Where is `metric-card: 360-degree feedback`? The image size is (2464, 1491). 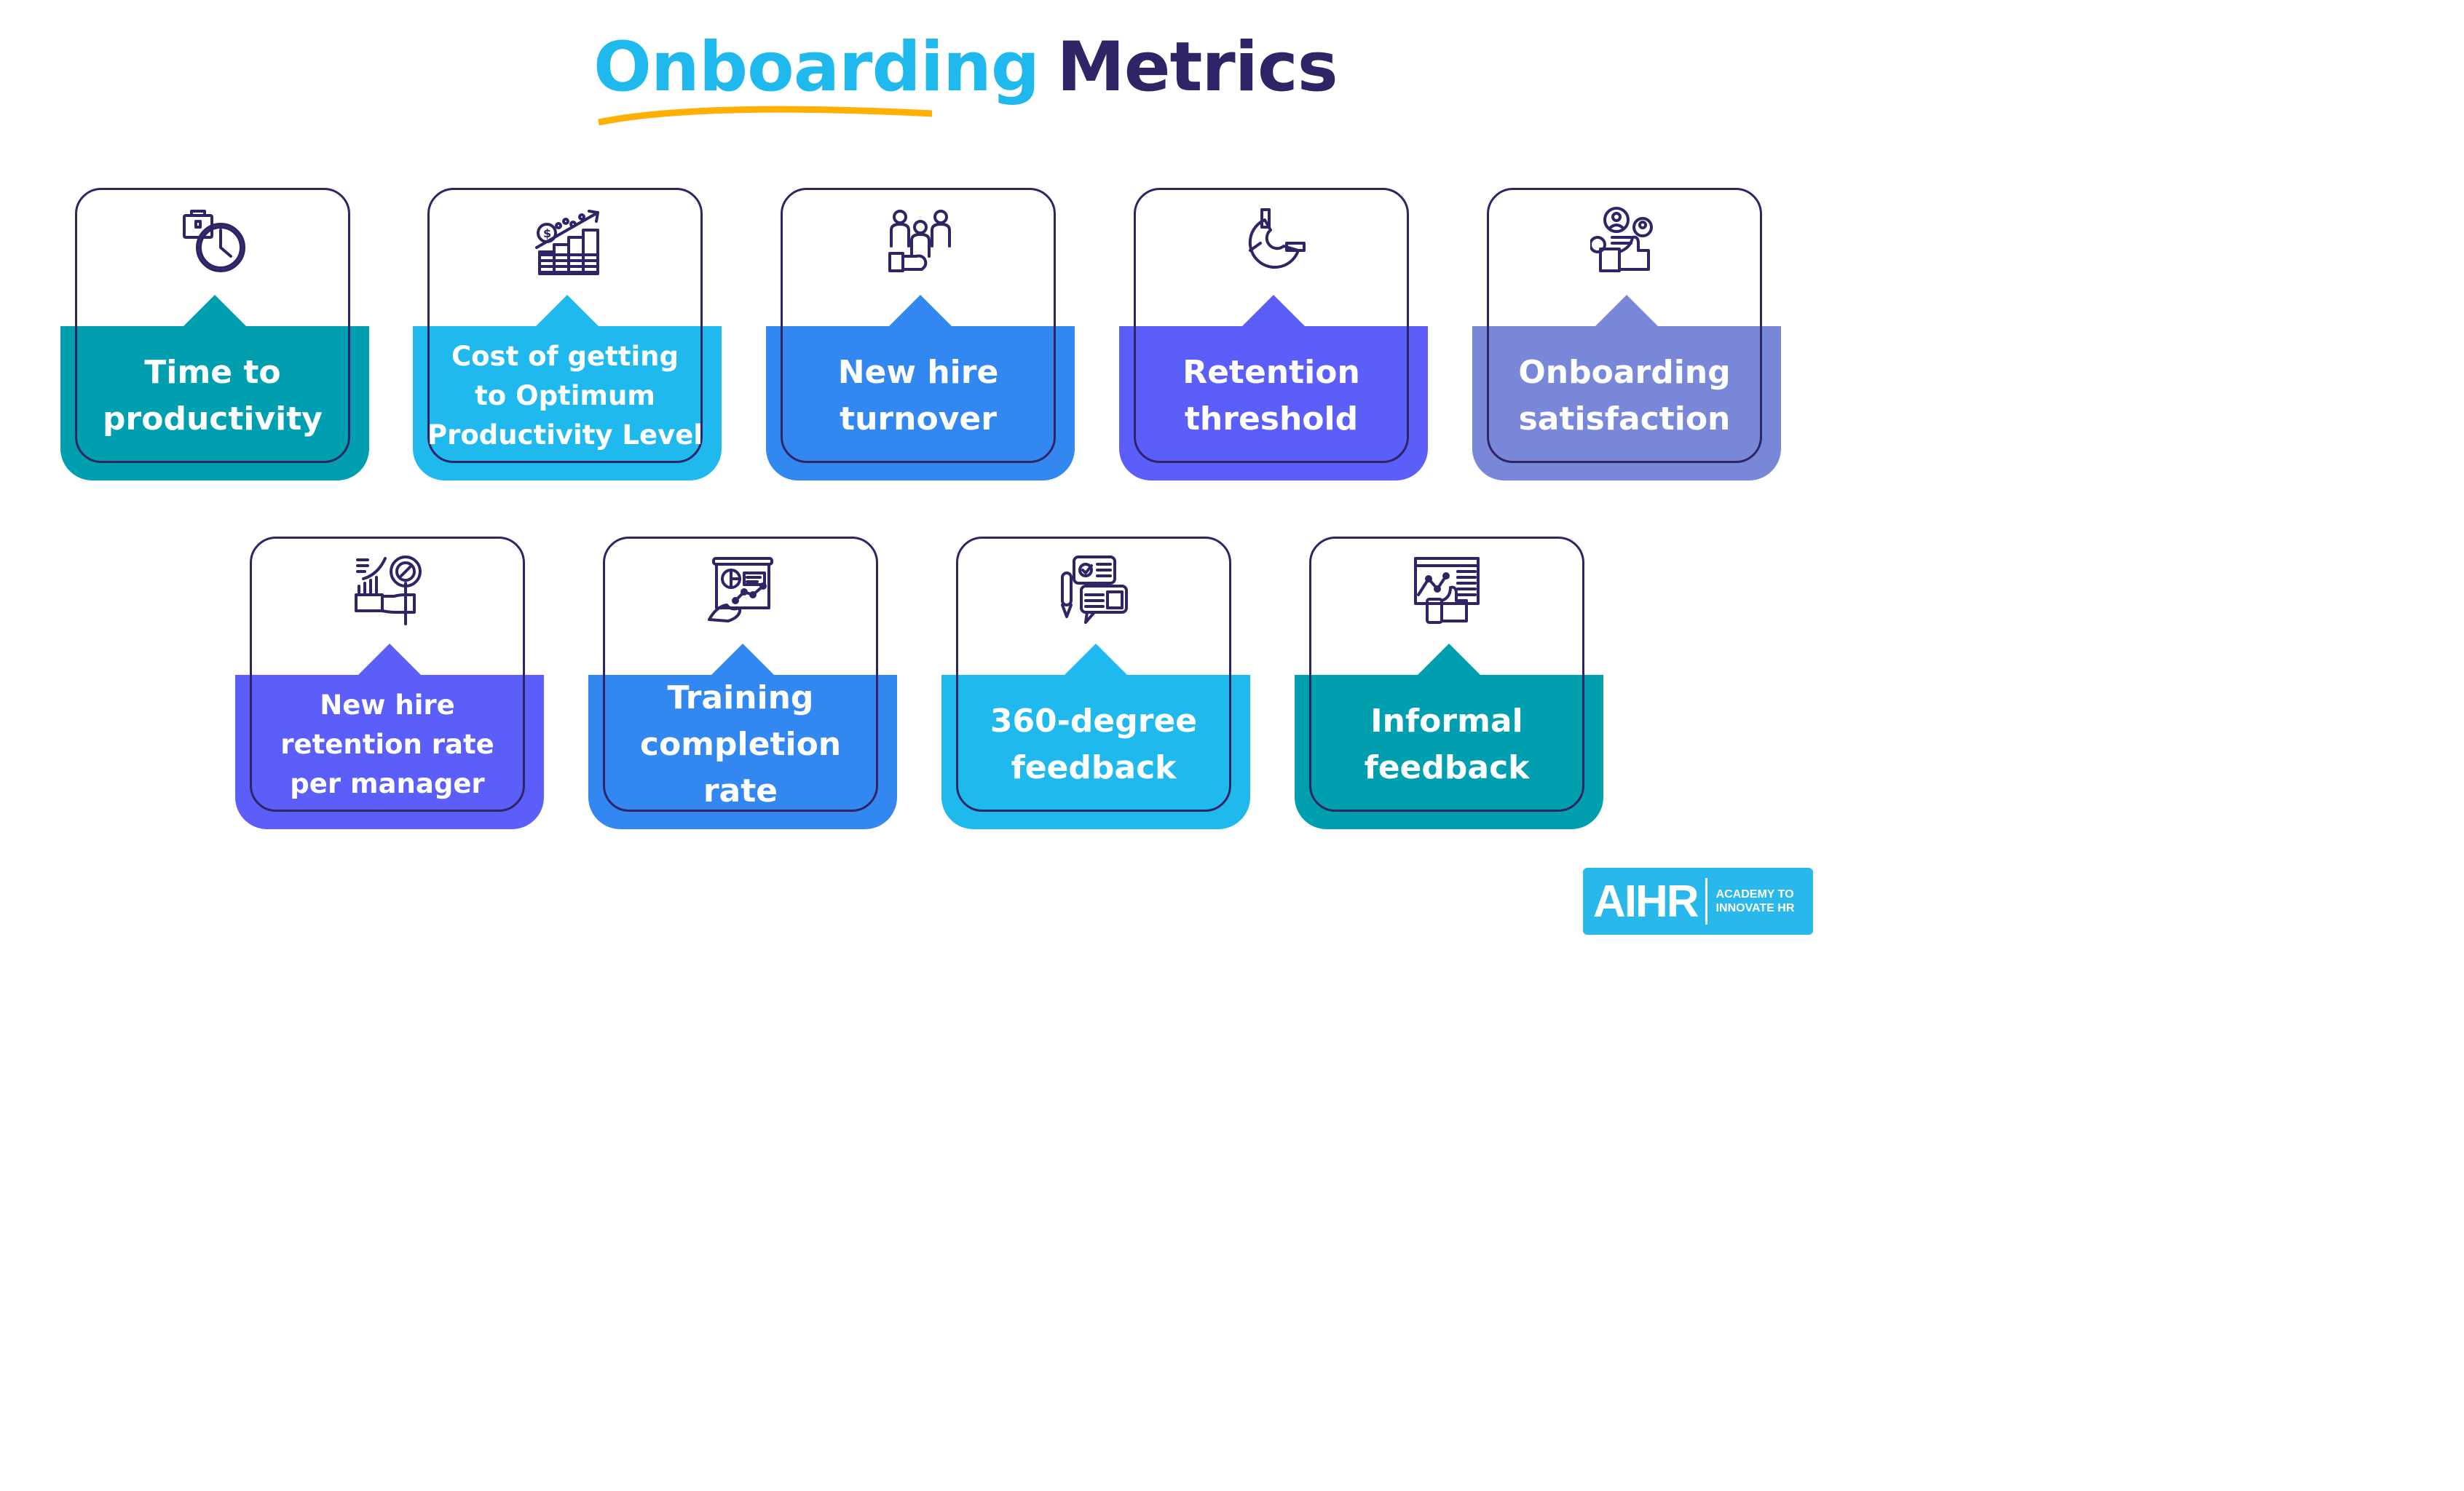
metric-card: 360-degree feedback is located at coordinates (1096, 683).